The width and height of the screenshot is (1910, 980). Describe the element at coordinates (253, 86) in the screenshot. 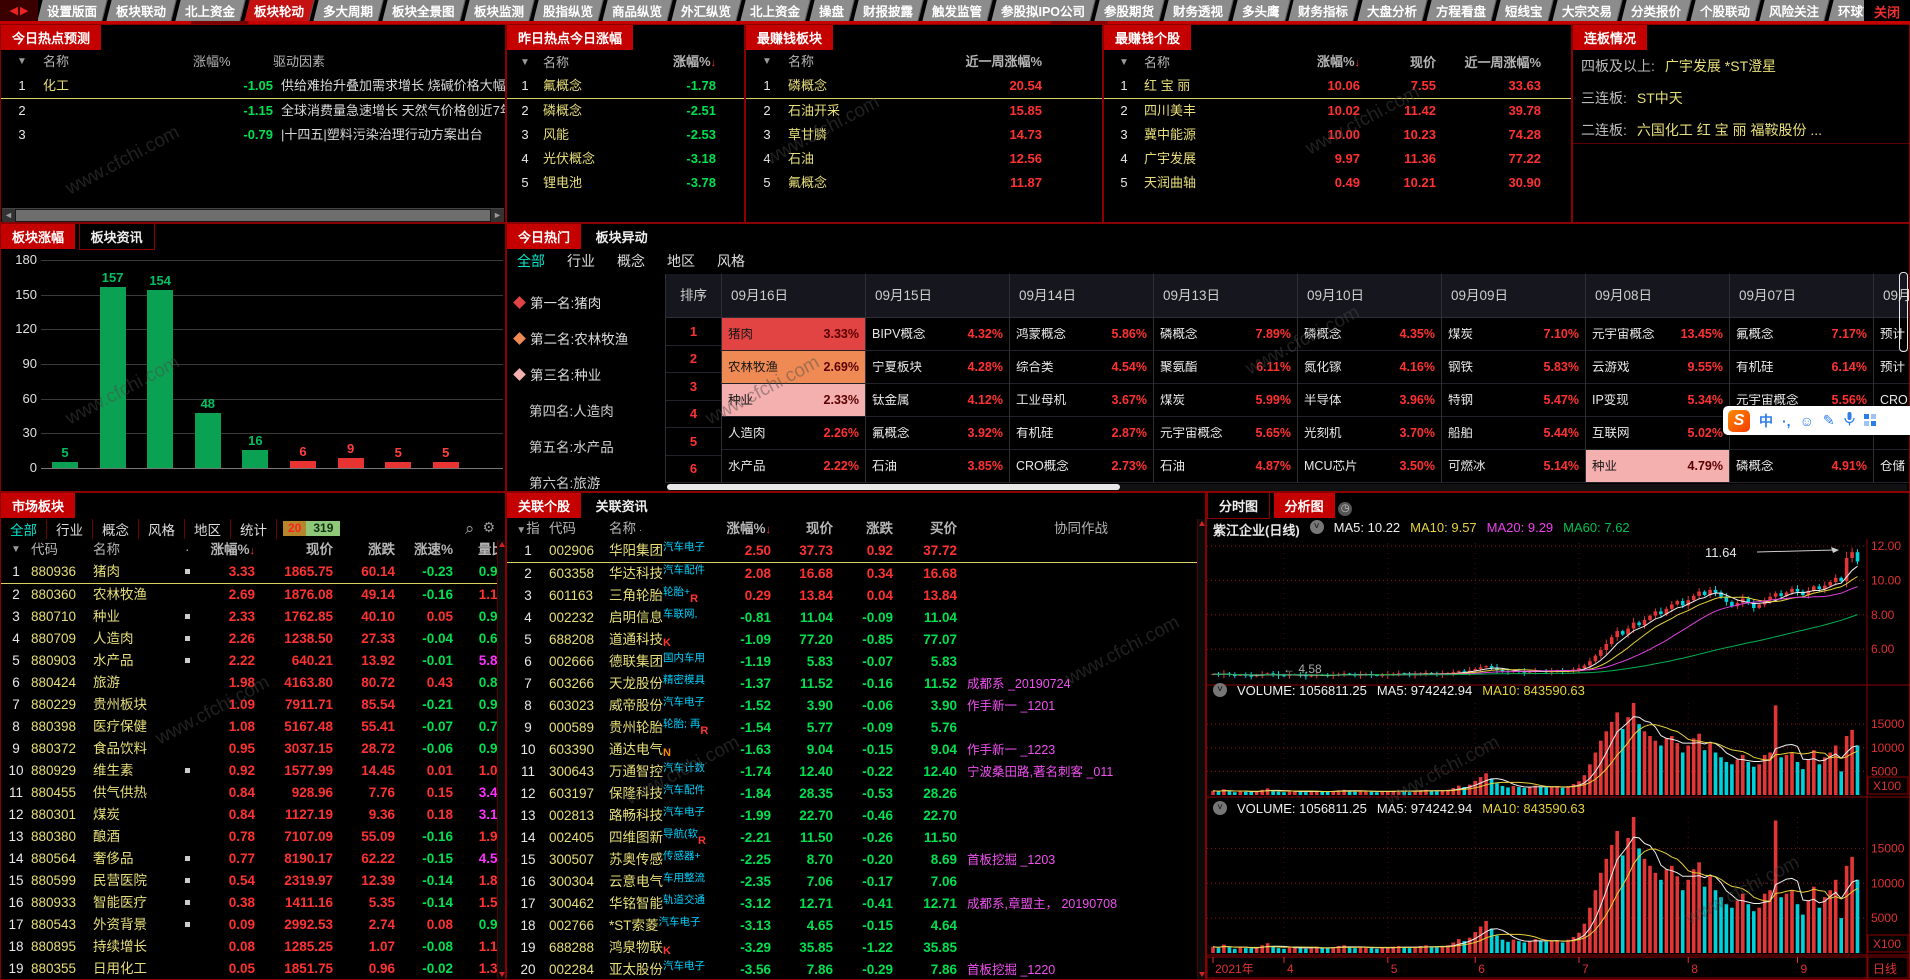

I see `forecast-row: 1 化工 -1.05 供给难抬升叠加需求增长 烧碱价格大幅跳涨` at that location.